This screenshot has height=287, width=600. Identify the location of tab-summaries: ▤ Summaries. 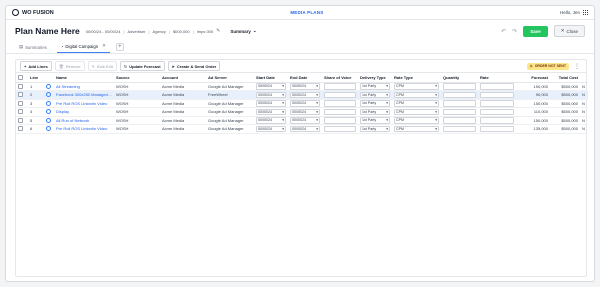
(33, 48).